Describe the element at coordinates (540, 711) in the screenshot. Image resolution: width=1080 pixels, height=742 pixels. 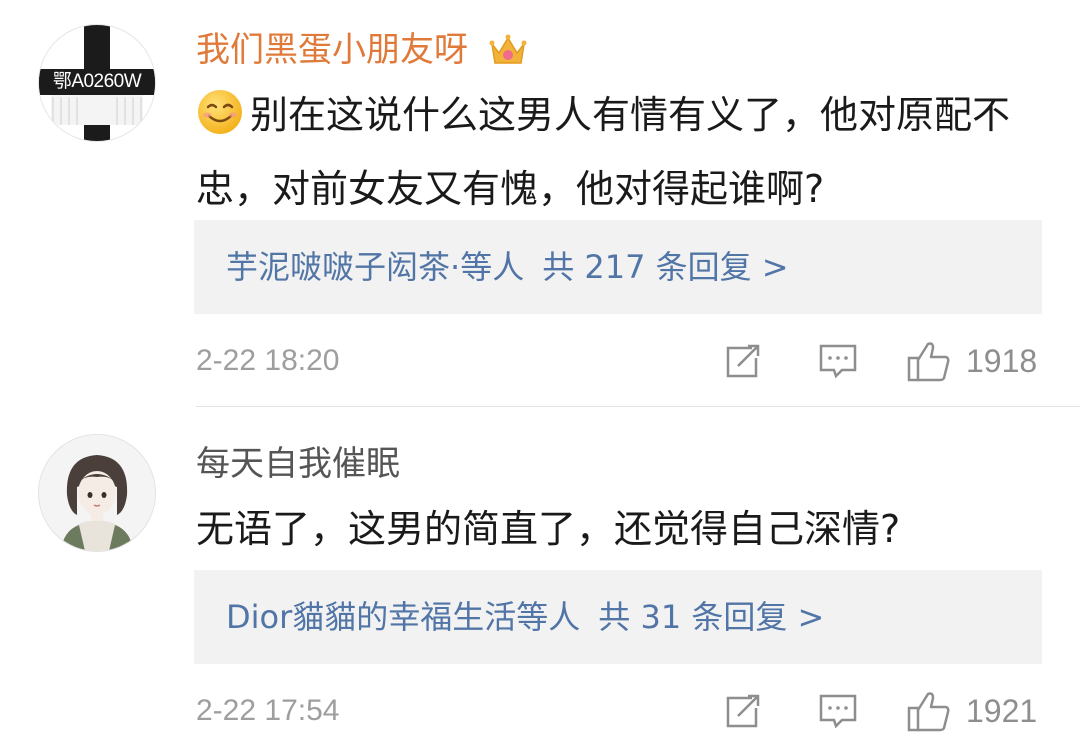
I see `comment-footer: 2-22 17:54 1921` at that location.